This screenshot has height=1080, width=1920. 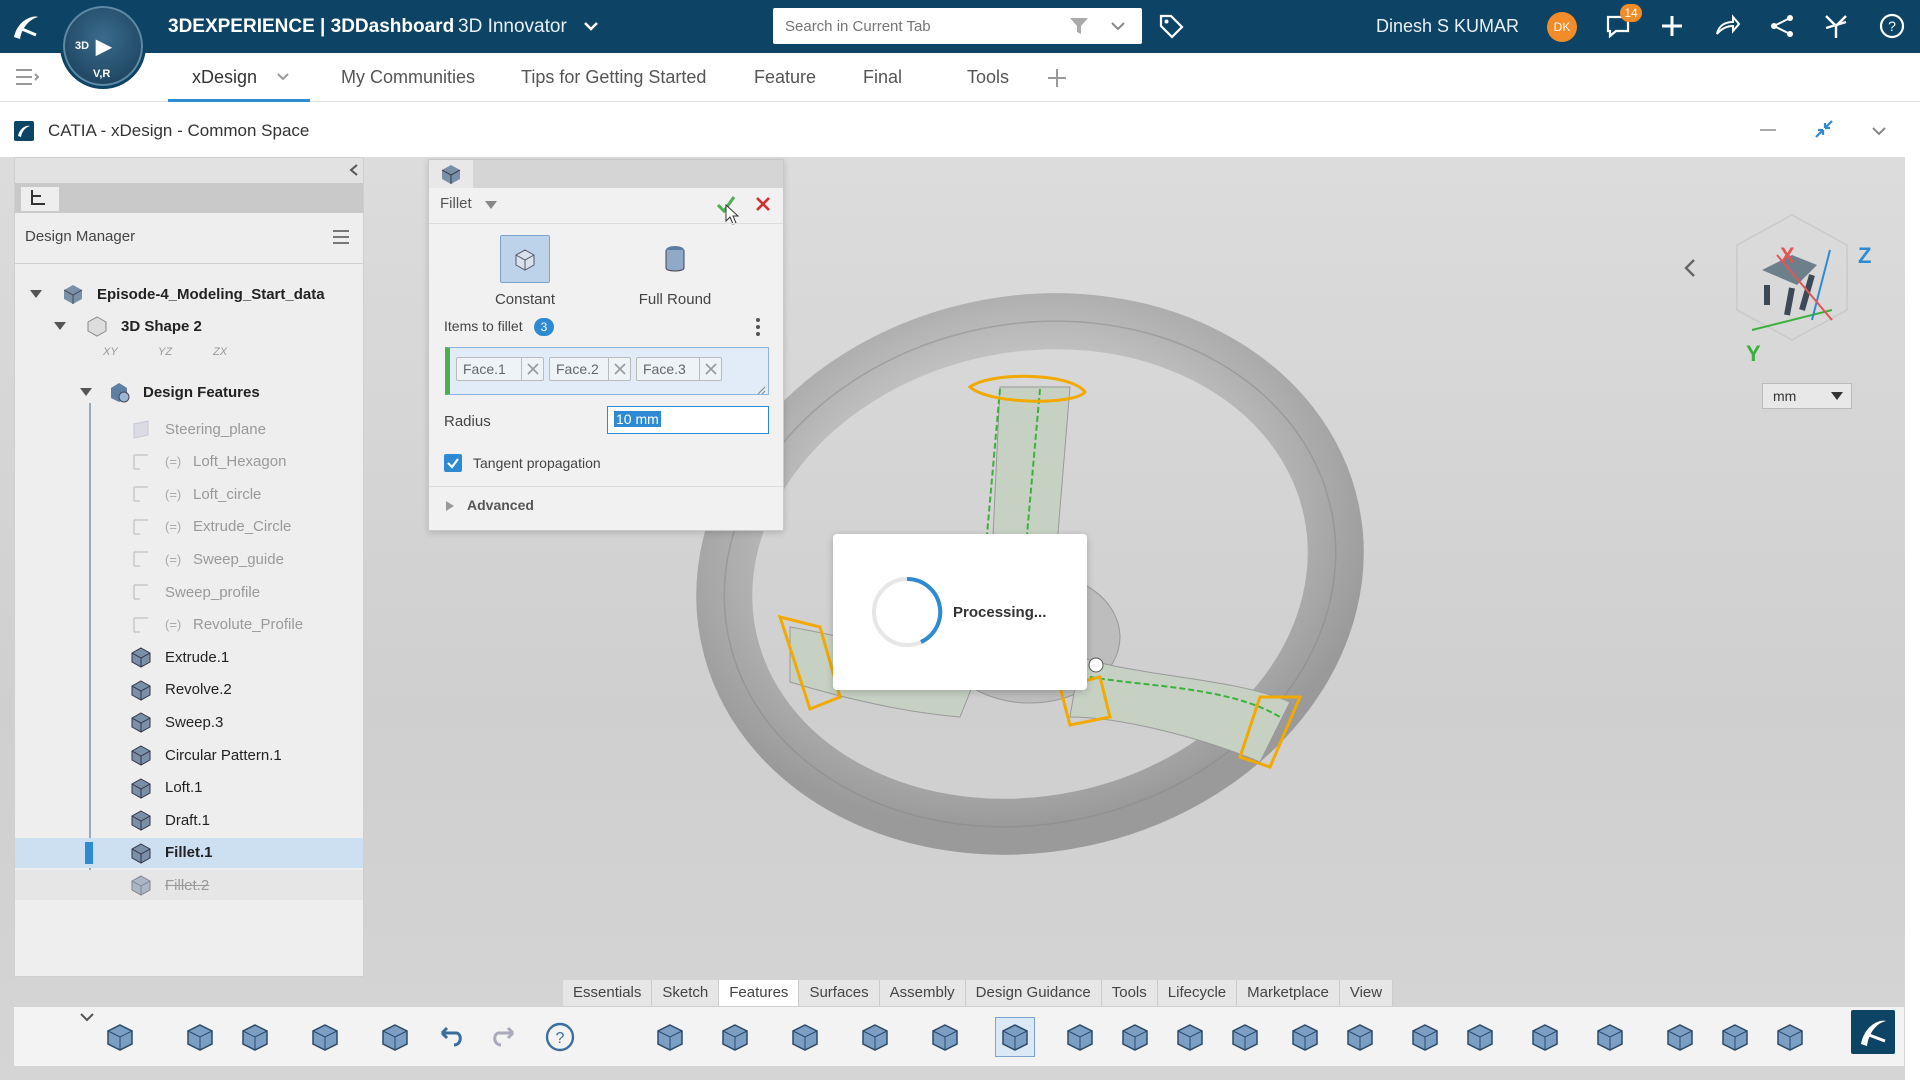 I want to click on fillet-tab-icon, so click(x=451, y=174).